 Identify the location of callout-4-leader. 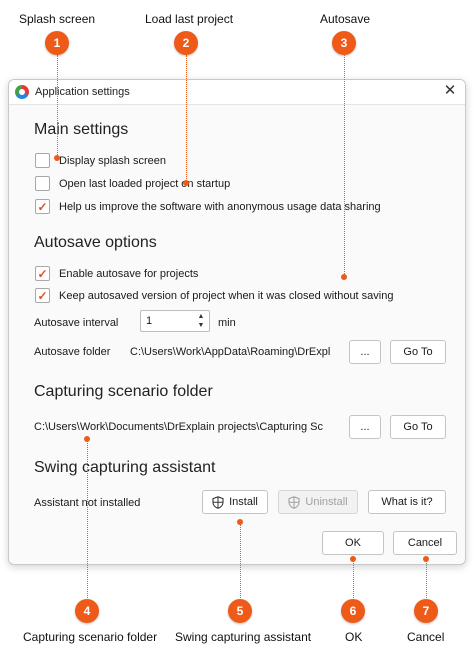
(87, 519).